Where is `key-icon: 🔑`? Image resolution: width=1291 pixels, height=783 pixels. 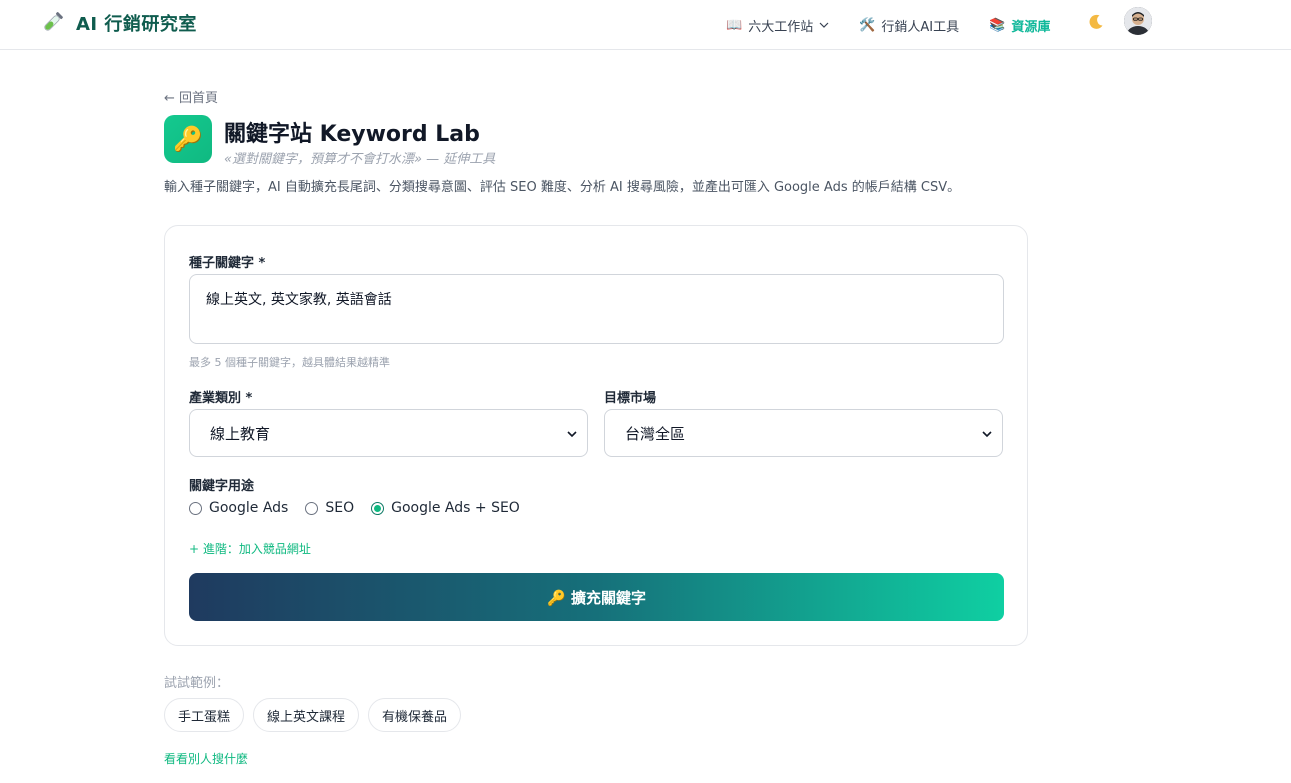
key-icon: 🔑 is located at coordinates (188, 139).